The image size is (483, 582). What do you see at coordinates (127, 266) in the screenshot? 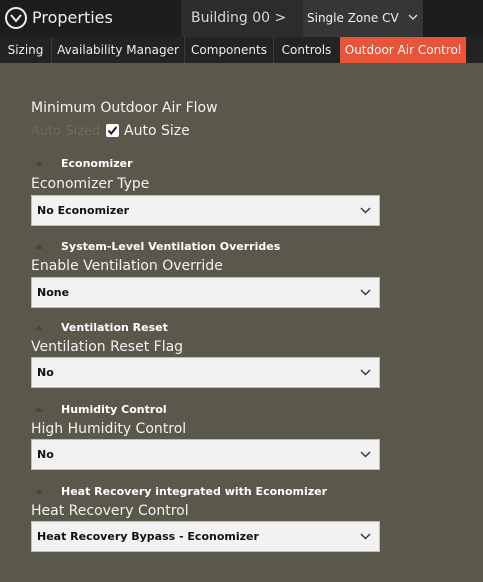
I see `enable-ventilation-override-label: Enable Ventilation Override` at bounding box center [127, 266].